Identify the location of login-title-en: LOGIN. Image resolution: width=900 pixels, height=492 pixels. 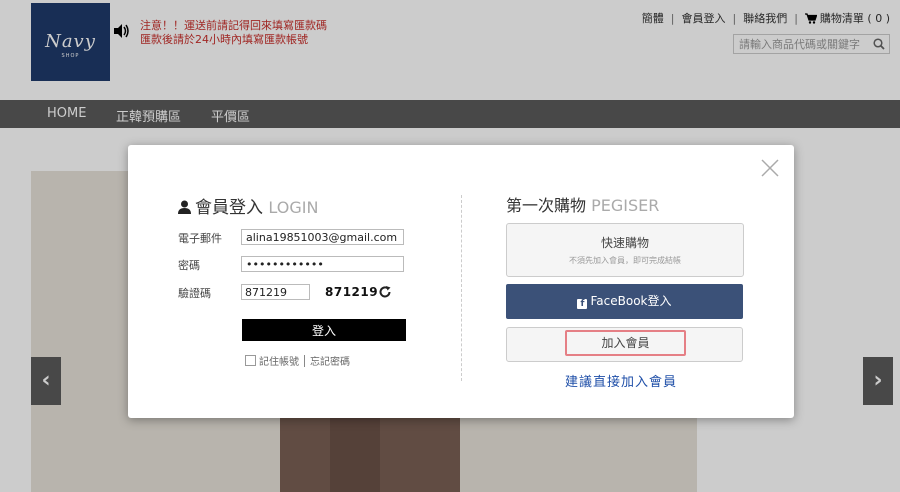
(293, 207).